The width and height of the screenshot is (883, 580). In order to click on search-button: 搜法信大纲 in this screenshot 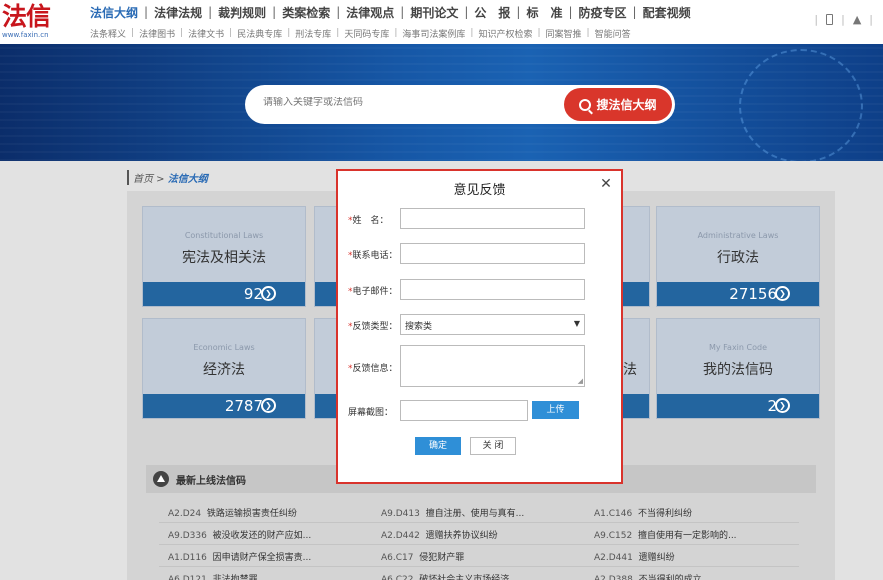, I will do `click(618, 104)`.